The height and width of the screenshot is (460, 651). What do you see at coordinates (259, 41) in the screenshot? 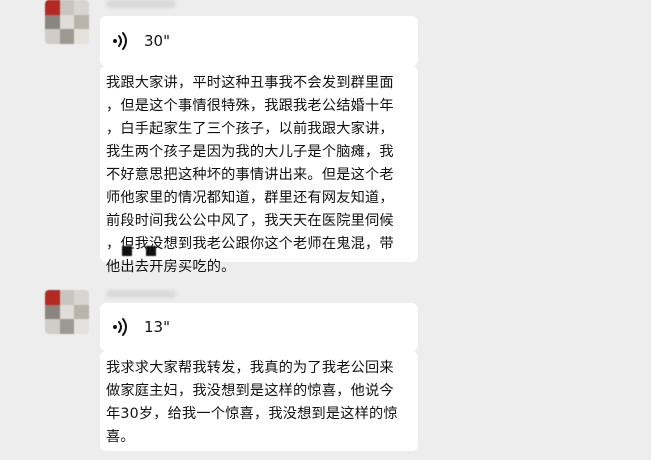
I see `voice-message: 30"` at bounding box center [259, 41].